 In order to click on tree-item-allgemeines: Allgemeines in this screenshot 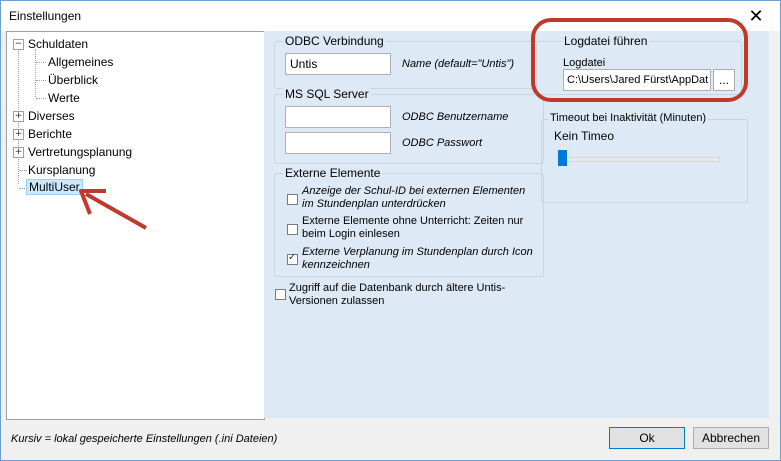, I will do `click(80, 62)`.